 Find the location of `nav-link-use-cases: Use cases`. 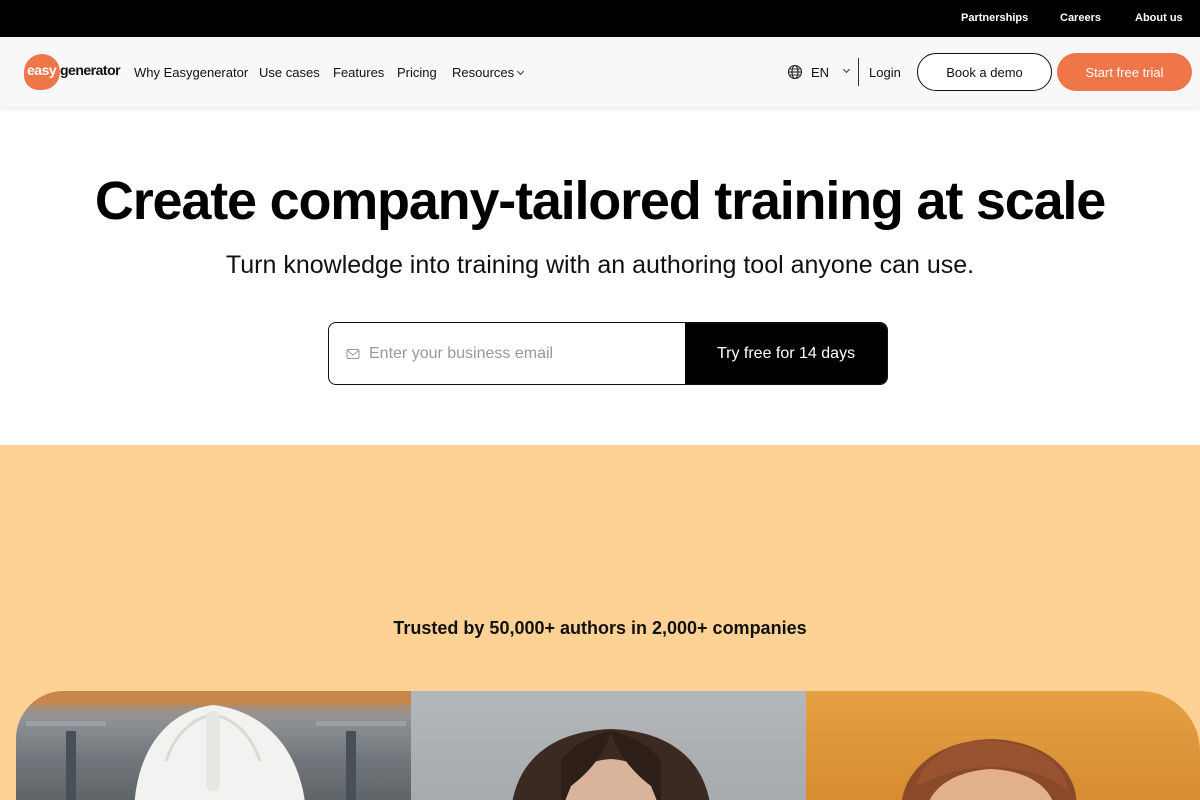

nav-link-use-cases: Use cases is located at coordinates (289, 72).